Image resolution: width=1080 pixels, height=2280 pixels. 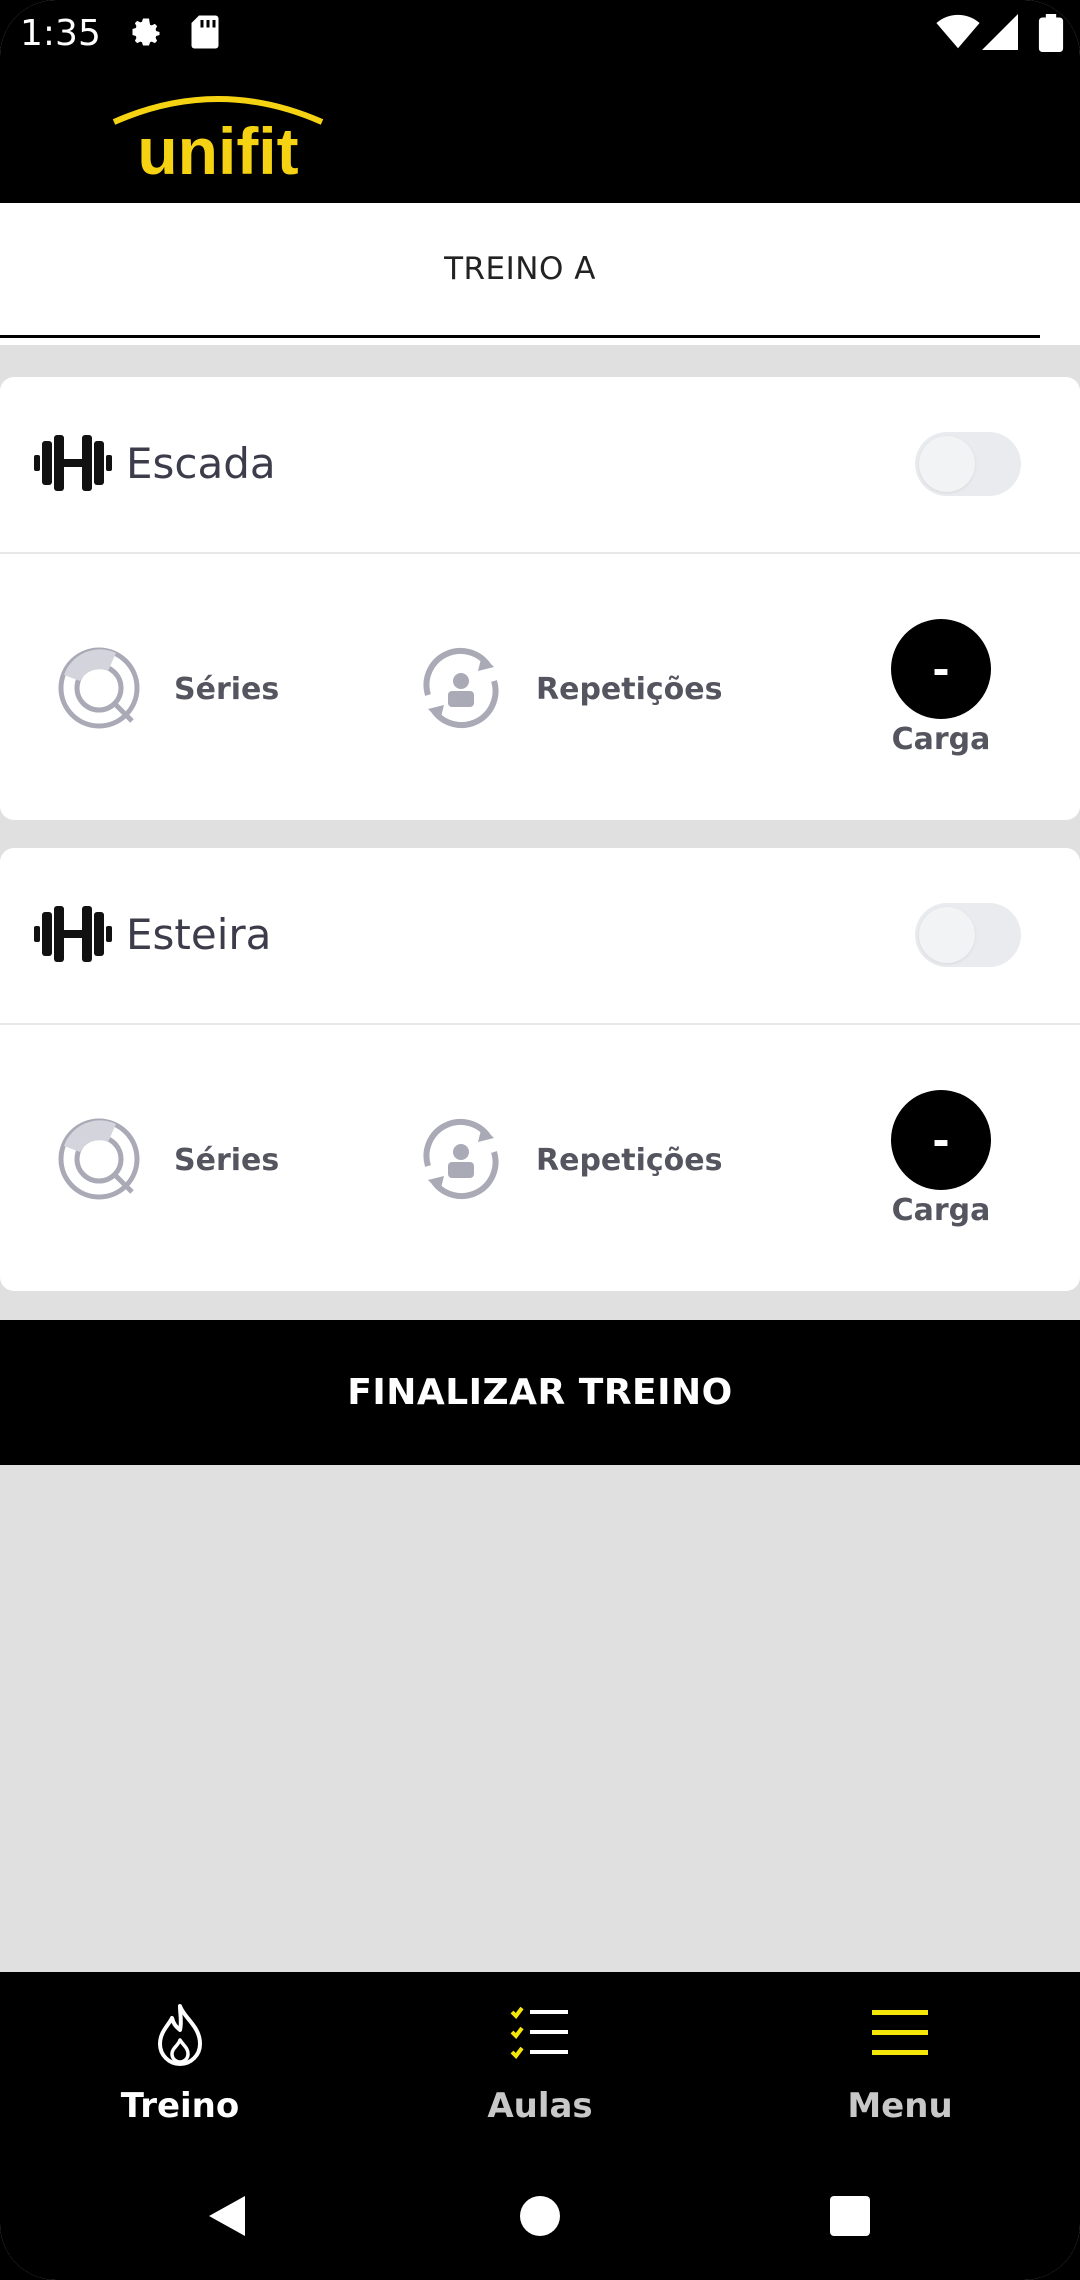 I want to click on status-time: 1:35, so click(x=60, y=33).